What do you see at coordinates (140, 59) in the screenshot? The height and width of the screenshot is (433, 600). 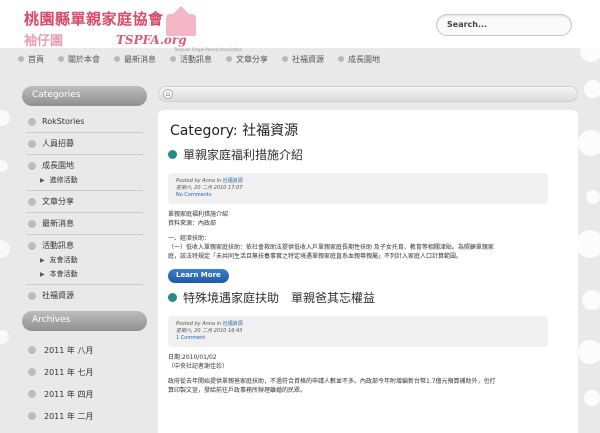 I see `nav-label: 最新消息` at bounding box center [140, 59].